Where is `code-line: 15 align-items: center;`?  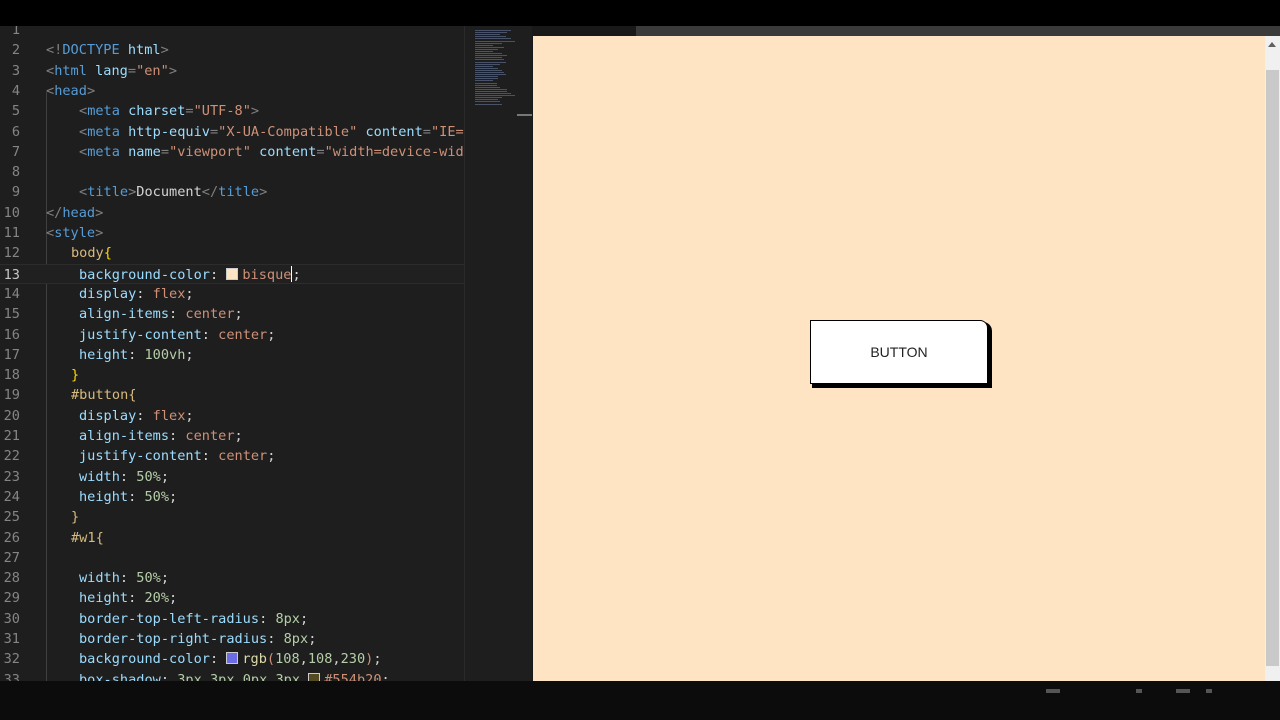
code-line: 15 align-items: center; is located at coordinates (232, 314).